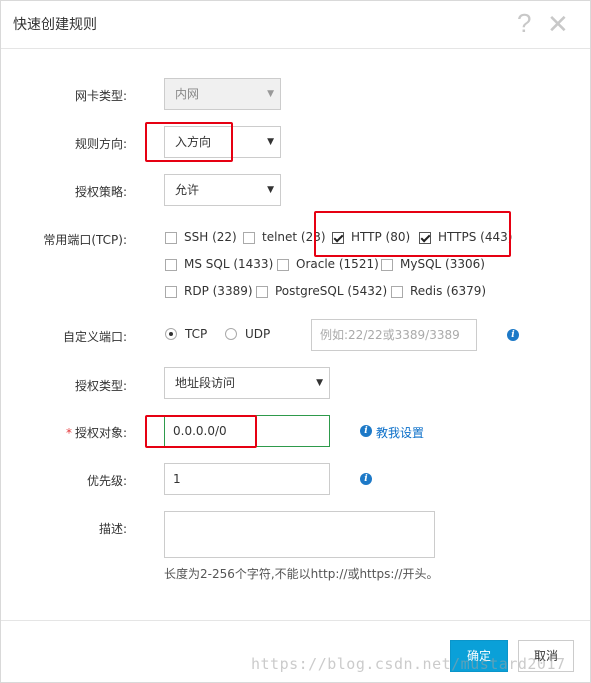 The height and width of the screenshot is (683, 591). I want to click on description-label: 描述:, so click(112, 529).